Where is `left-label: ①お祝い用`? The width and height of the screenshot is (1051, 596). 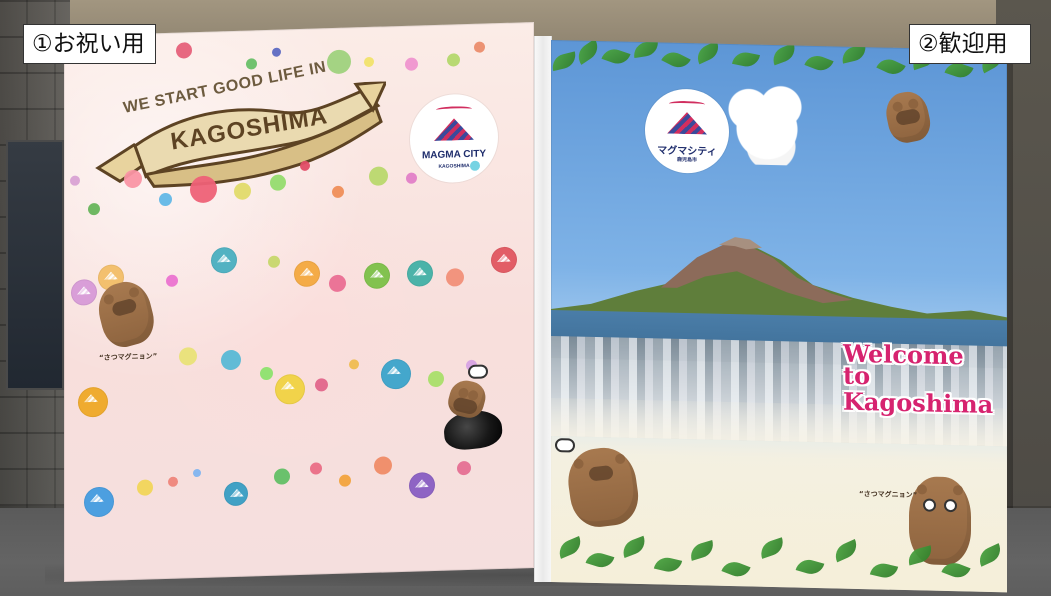
left-label: ①お祝い用 is located at coordinates (89, 44).